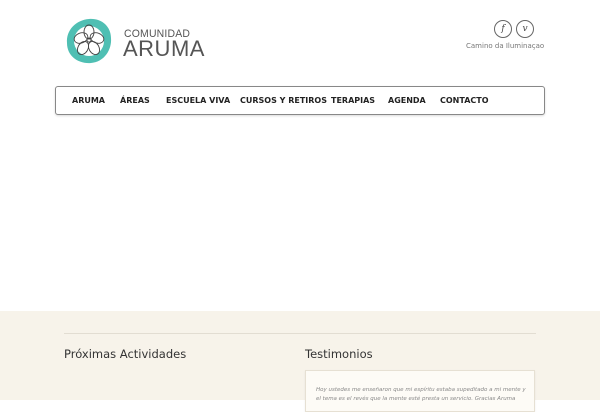 The width and height of the screenshot is (600, 412). I want to click on flower-logo-icon, so click(89, 41).